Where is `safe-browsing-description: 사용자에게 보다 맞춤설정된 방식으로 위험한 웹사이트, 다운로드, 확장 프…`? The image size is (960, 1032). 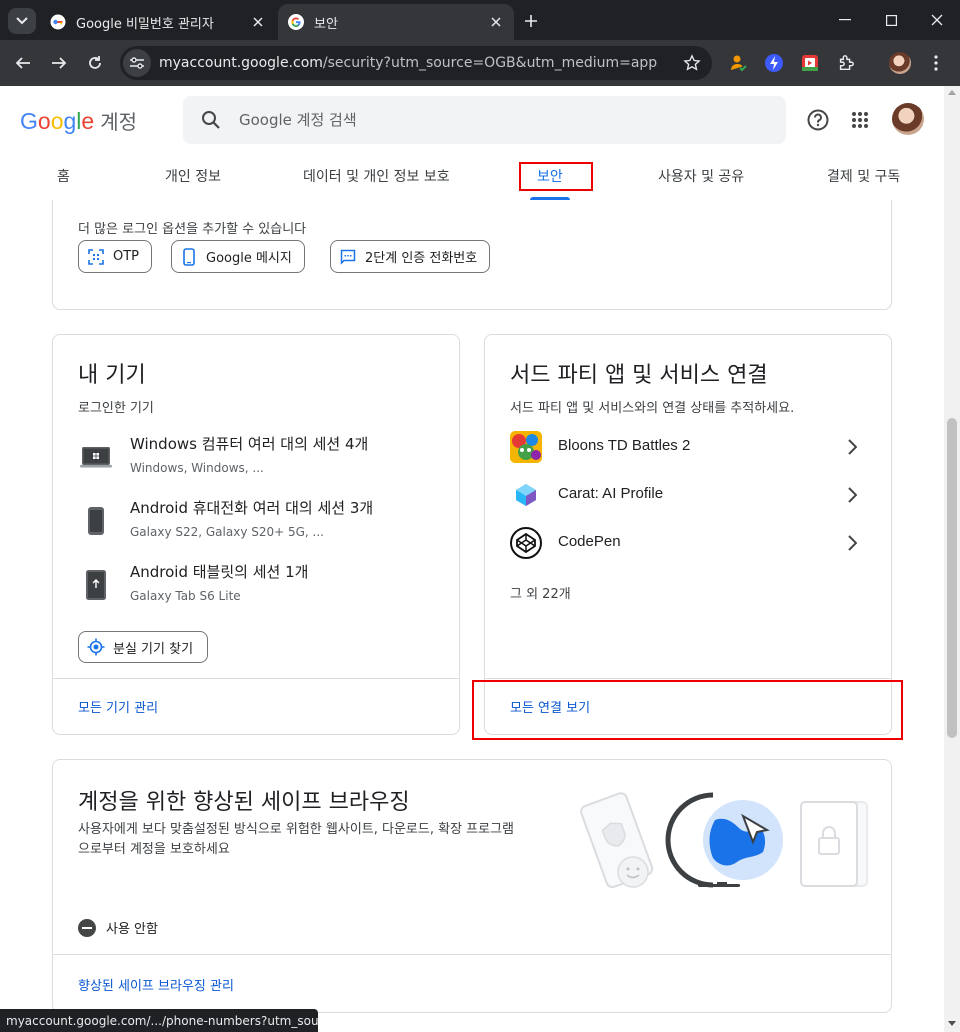
safe-browsing-description: 사용자에게 보다 맞춤설정된 방식으로 위험한 웹사이트, 다운로드, 확장 프… is located at coordinates (296, 839).